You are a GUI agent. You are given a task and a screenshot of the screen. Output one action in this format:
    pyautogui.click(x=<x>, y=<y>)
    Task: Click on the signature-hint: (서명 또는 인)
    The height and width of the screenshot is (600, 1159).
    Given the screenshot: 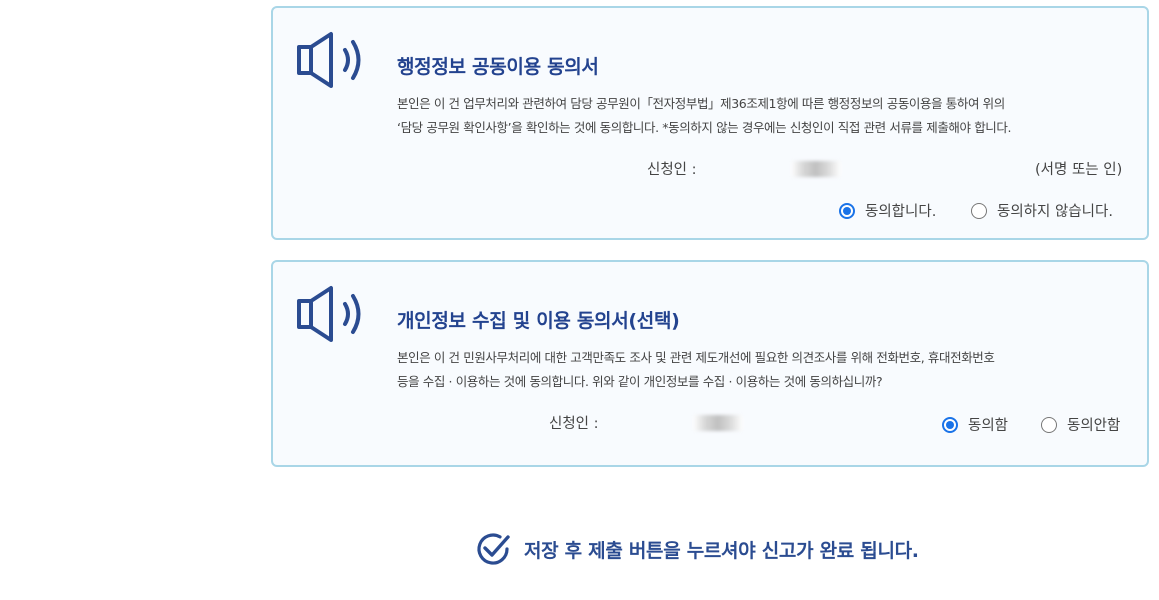 What is the action you would take?
    pyautogui.click(x=1079, y=170)
    